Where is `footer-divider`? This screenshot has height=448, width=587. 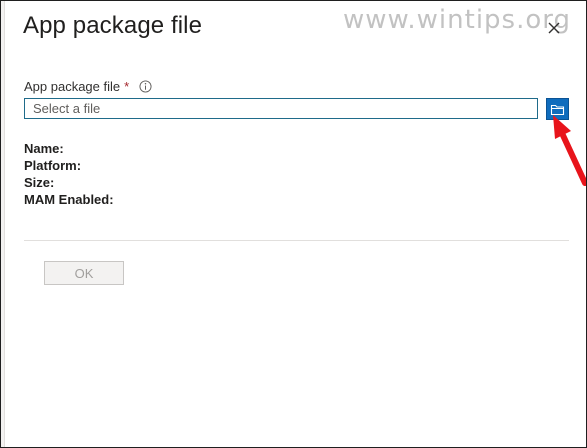 footer-divider is located at coordinates (296, 240).